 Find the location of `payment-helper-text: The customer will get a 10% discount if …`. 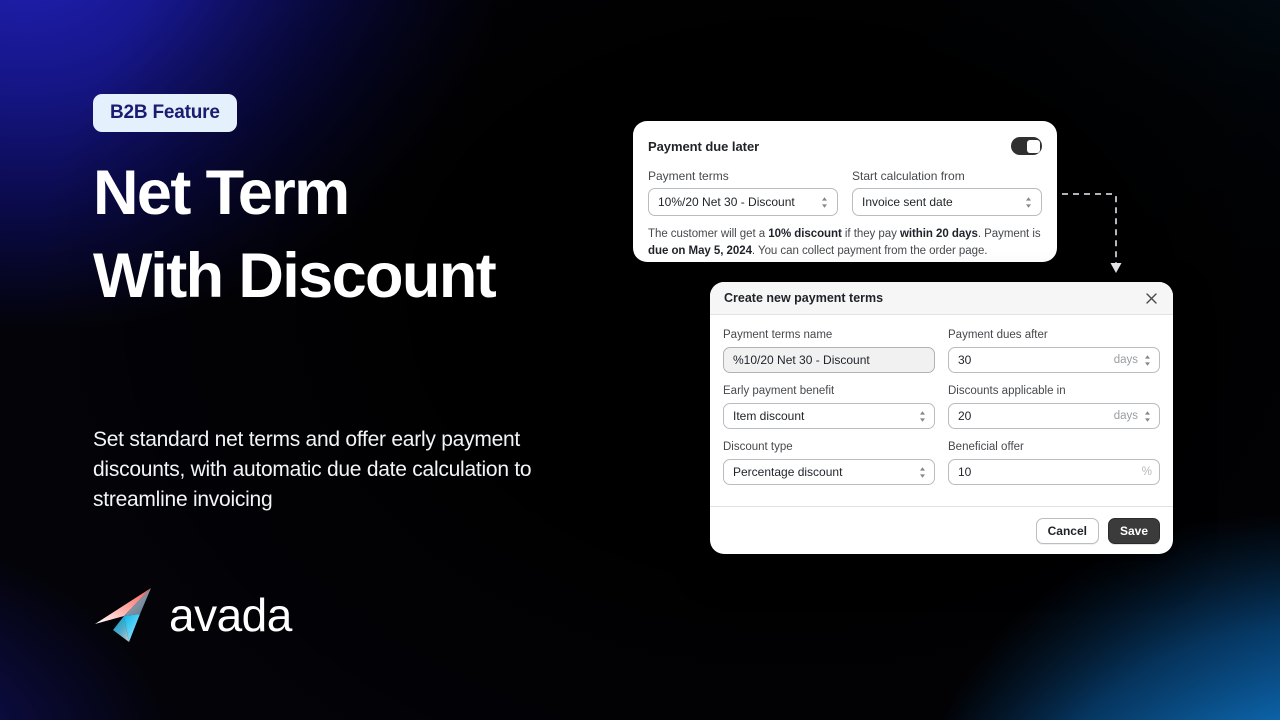

payment-helper-text: The customer will get a 10% discount if … is located at coordinates (845, 242).